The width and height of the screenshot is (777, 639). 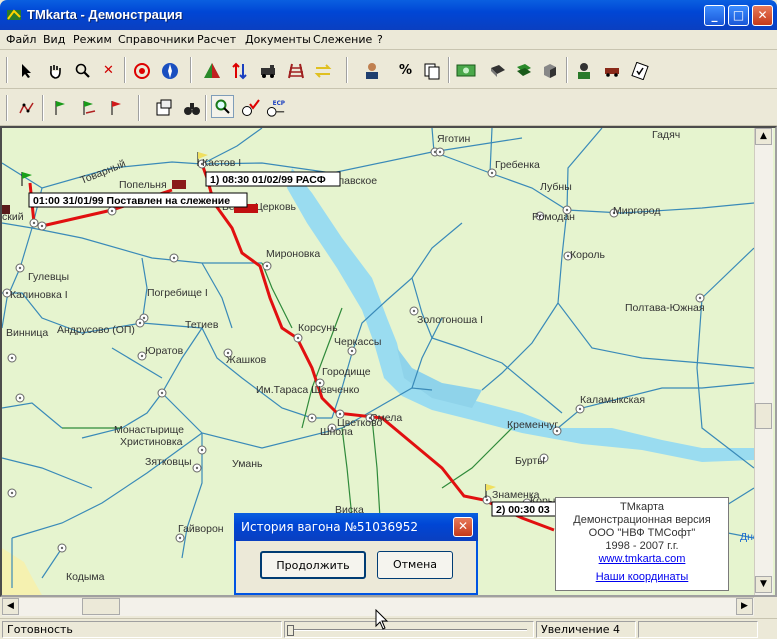 What do you see at coordinates (409, 629) in the screenshot?
I see `zoom-slider` at bounding box center [409, 629].